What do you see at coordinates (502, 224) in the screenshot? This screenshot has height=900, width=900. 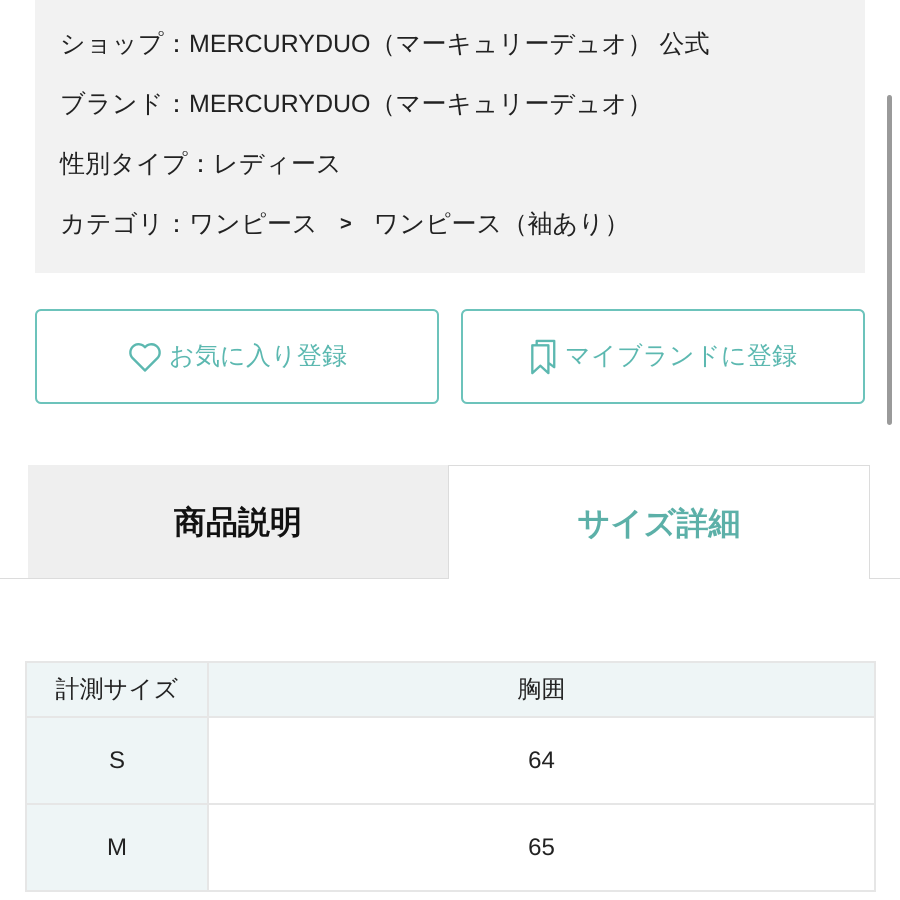 I see `category-text: ワンピース（袖あり）` at bounding box center [502, 224].